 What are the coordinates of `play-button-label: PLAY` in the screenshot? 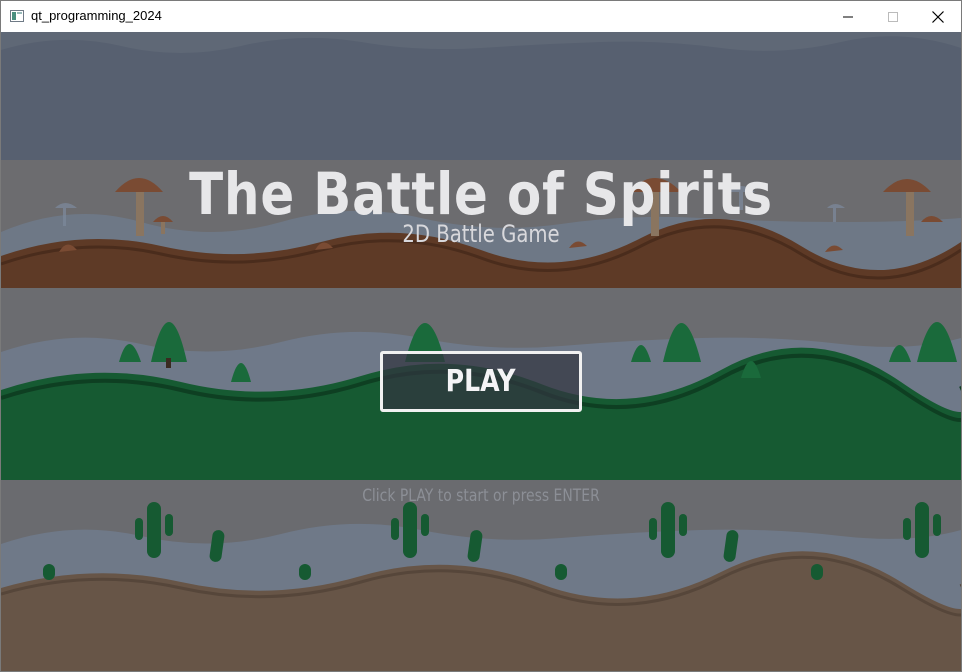 It's located at (481, 381).